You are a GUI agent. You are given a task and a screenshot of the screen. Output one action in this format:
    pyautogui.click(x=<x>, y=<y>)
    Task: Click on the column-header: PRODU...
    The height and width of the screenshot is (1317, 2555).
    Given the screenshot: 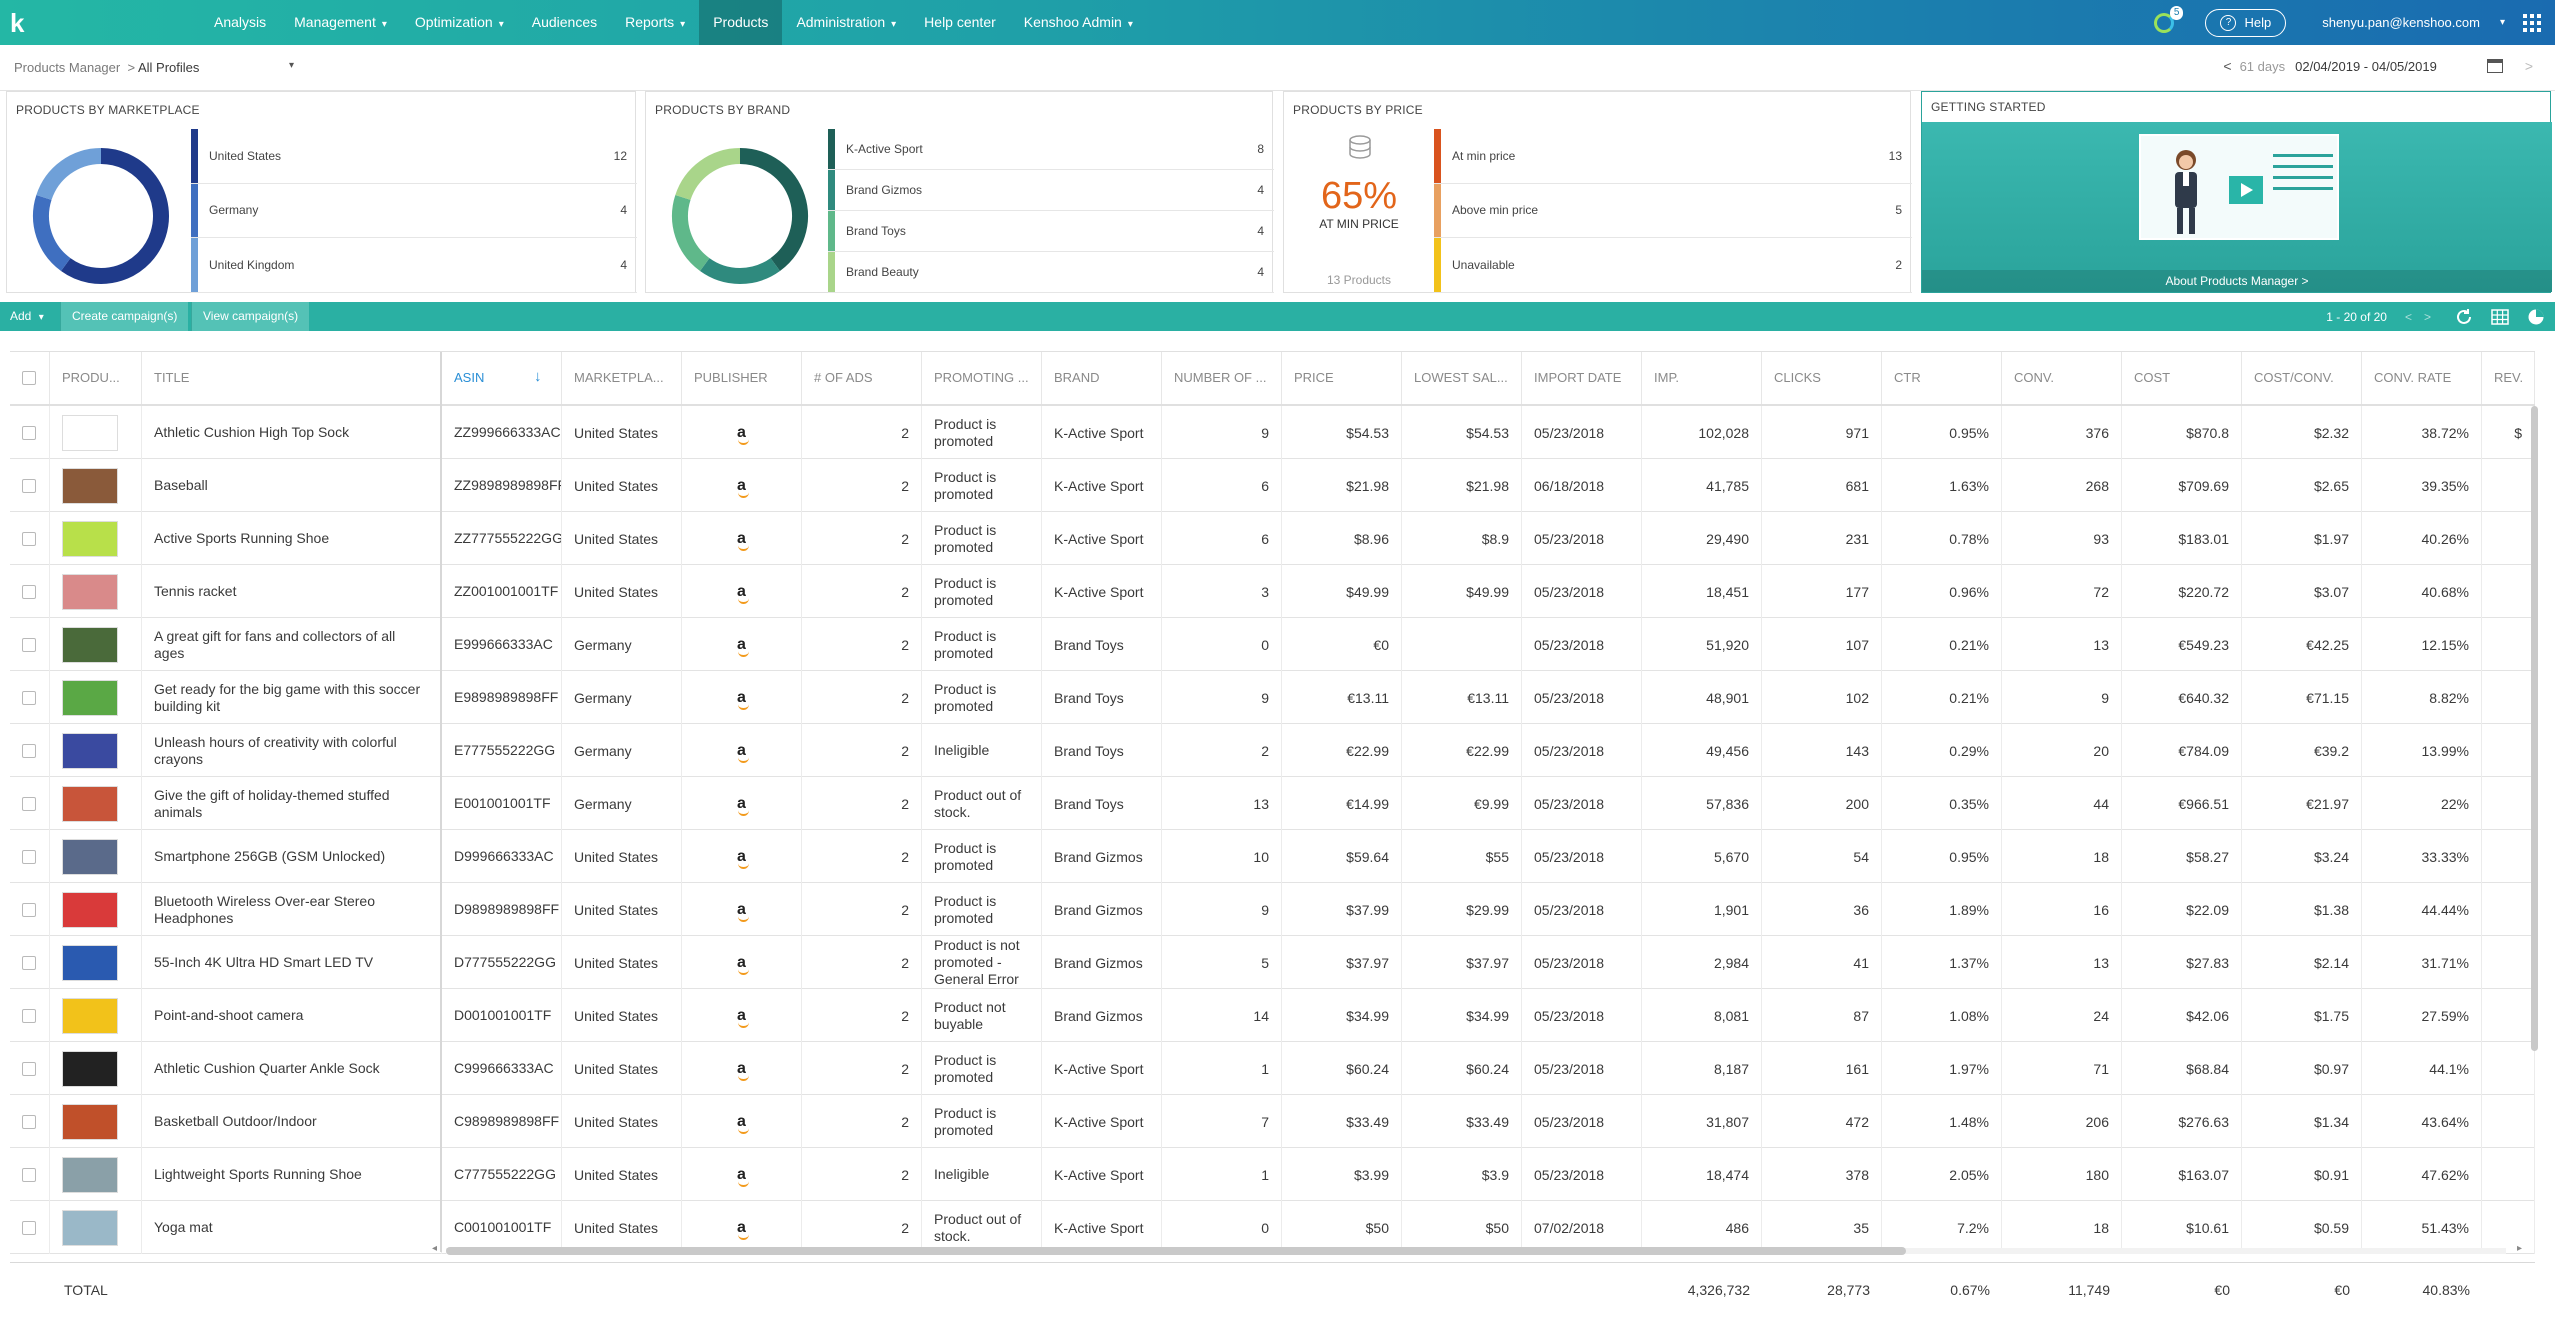 What is the action you would take?
    pyautogui.click(x=96, y=378)
    